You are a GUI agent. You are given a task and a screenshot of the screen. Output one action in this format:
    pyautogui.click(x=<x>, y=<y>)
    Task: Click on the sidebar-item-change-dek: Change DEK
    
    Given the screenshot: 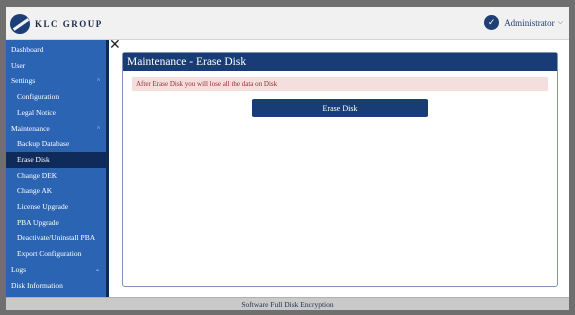 What is the action you would take?
    pyautogui.click(x=56, y=176)
    